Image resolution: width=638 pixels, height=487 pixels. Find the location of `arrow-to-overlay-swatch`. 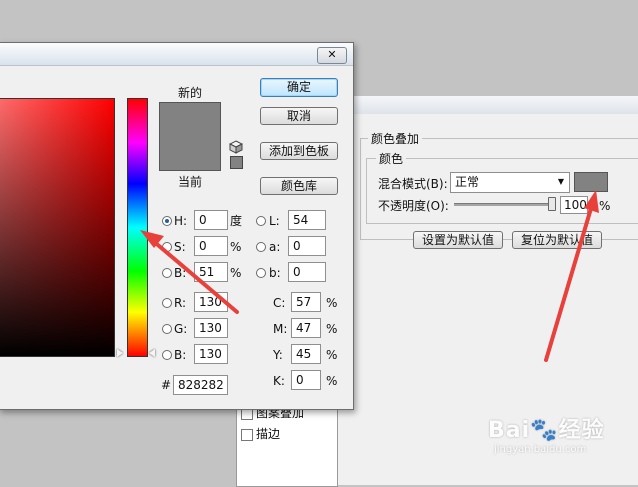

arrow-to-overlay-swatch is located at coordinates (571, 276).